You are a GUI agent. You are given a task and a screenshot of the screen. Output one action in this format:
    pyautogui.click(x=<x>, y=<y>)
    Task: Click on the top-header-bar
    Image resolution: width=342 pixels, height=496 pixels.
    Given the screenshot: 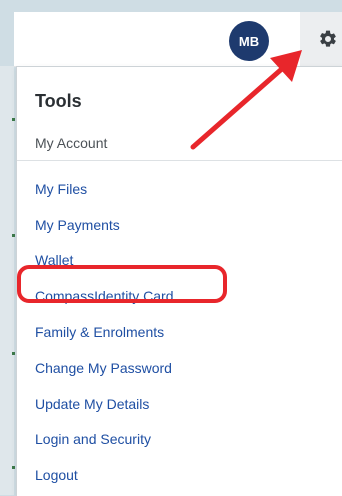 What is the action you would take?
    pyautogui.click(x=178, y=39)
    